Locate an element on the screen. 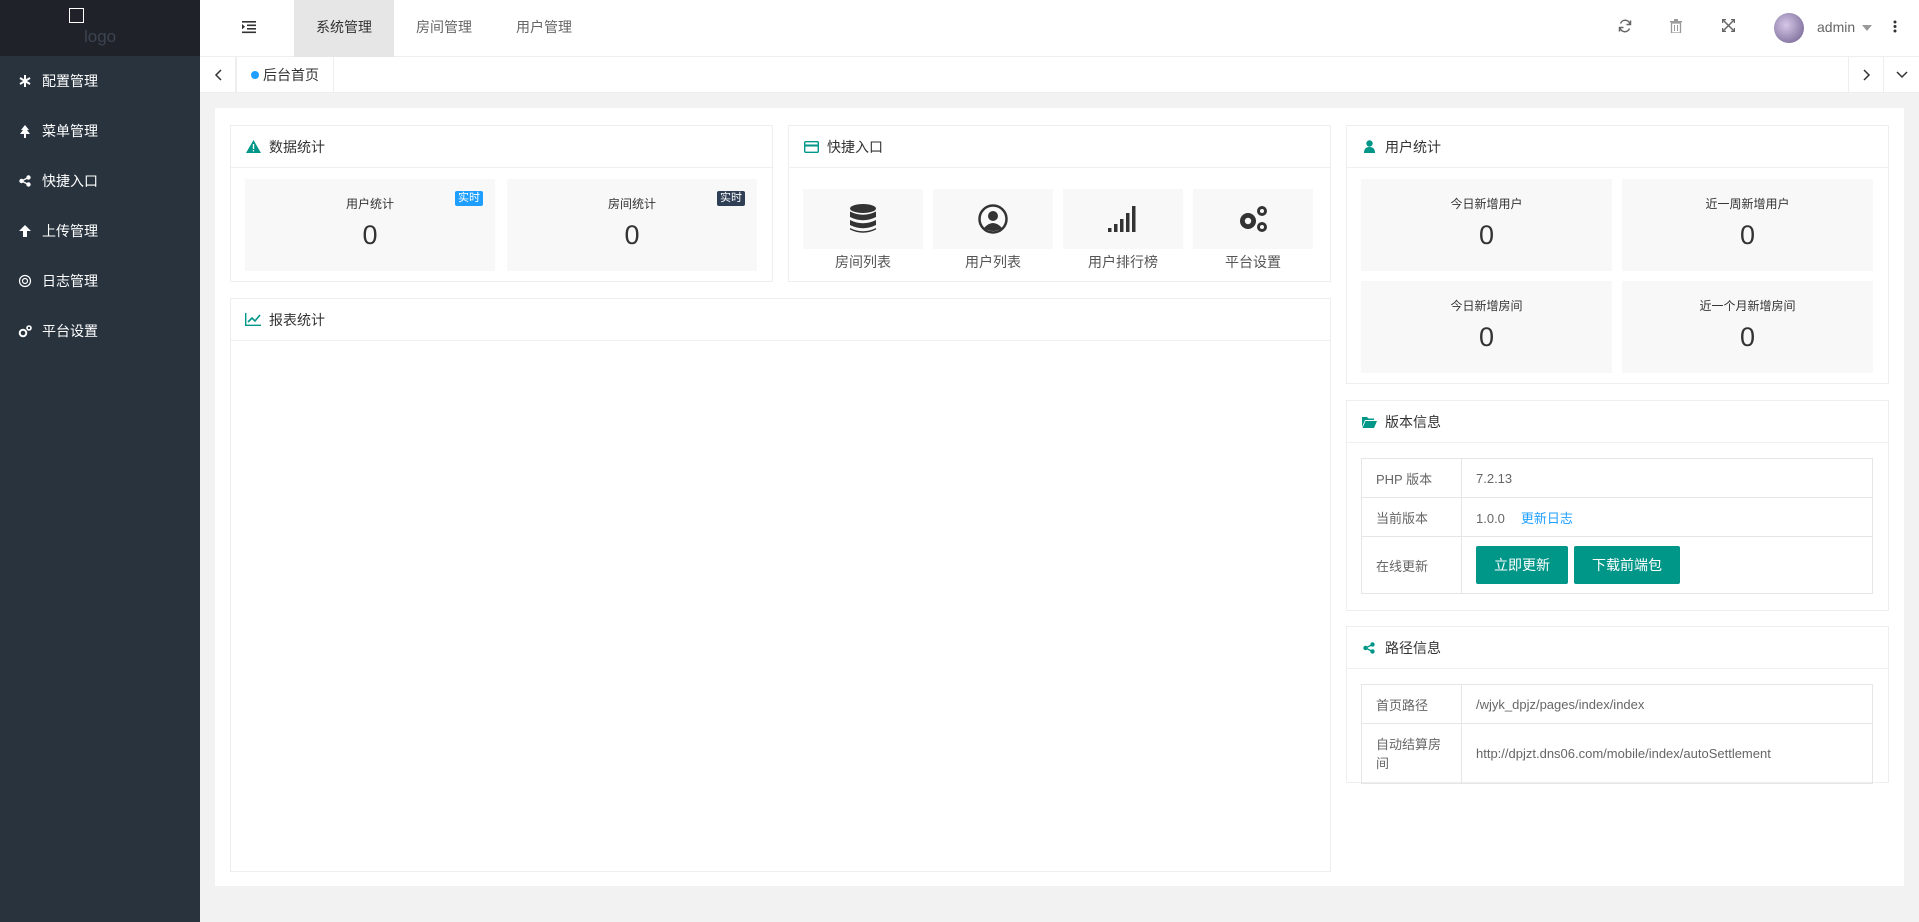 Image resolution: width=1919 pixels, height=922 pixels. tree-icon is located at coordinates (25, 131).